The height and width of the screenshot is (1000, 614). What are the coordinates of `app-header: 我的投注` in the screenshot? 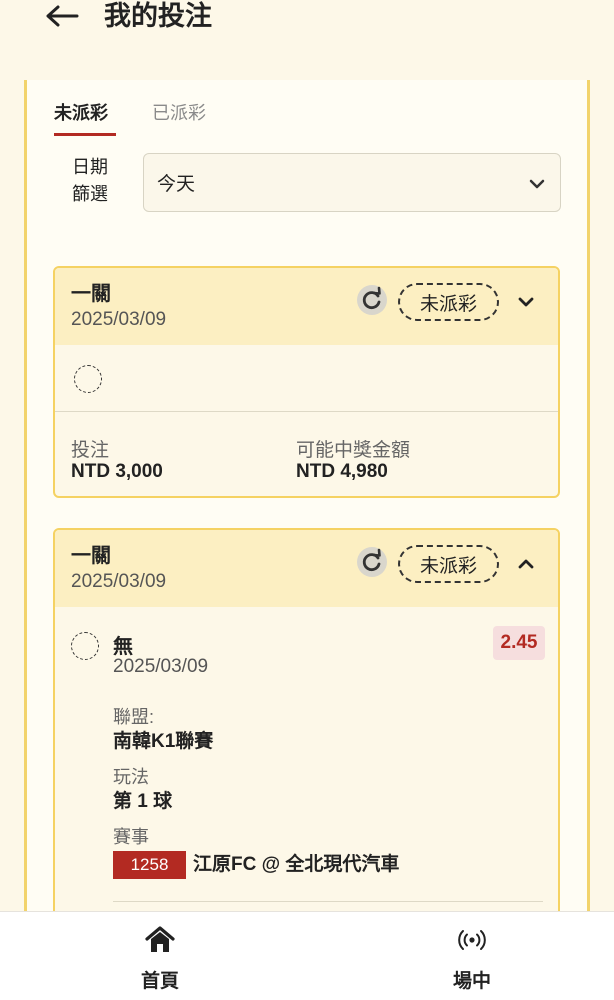 It's located at (307, 40).